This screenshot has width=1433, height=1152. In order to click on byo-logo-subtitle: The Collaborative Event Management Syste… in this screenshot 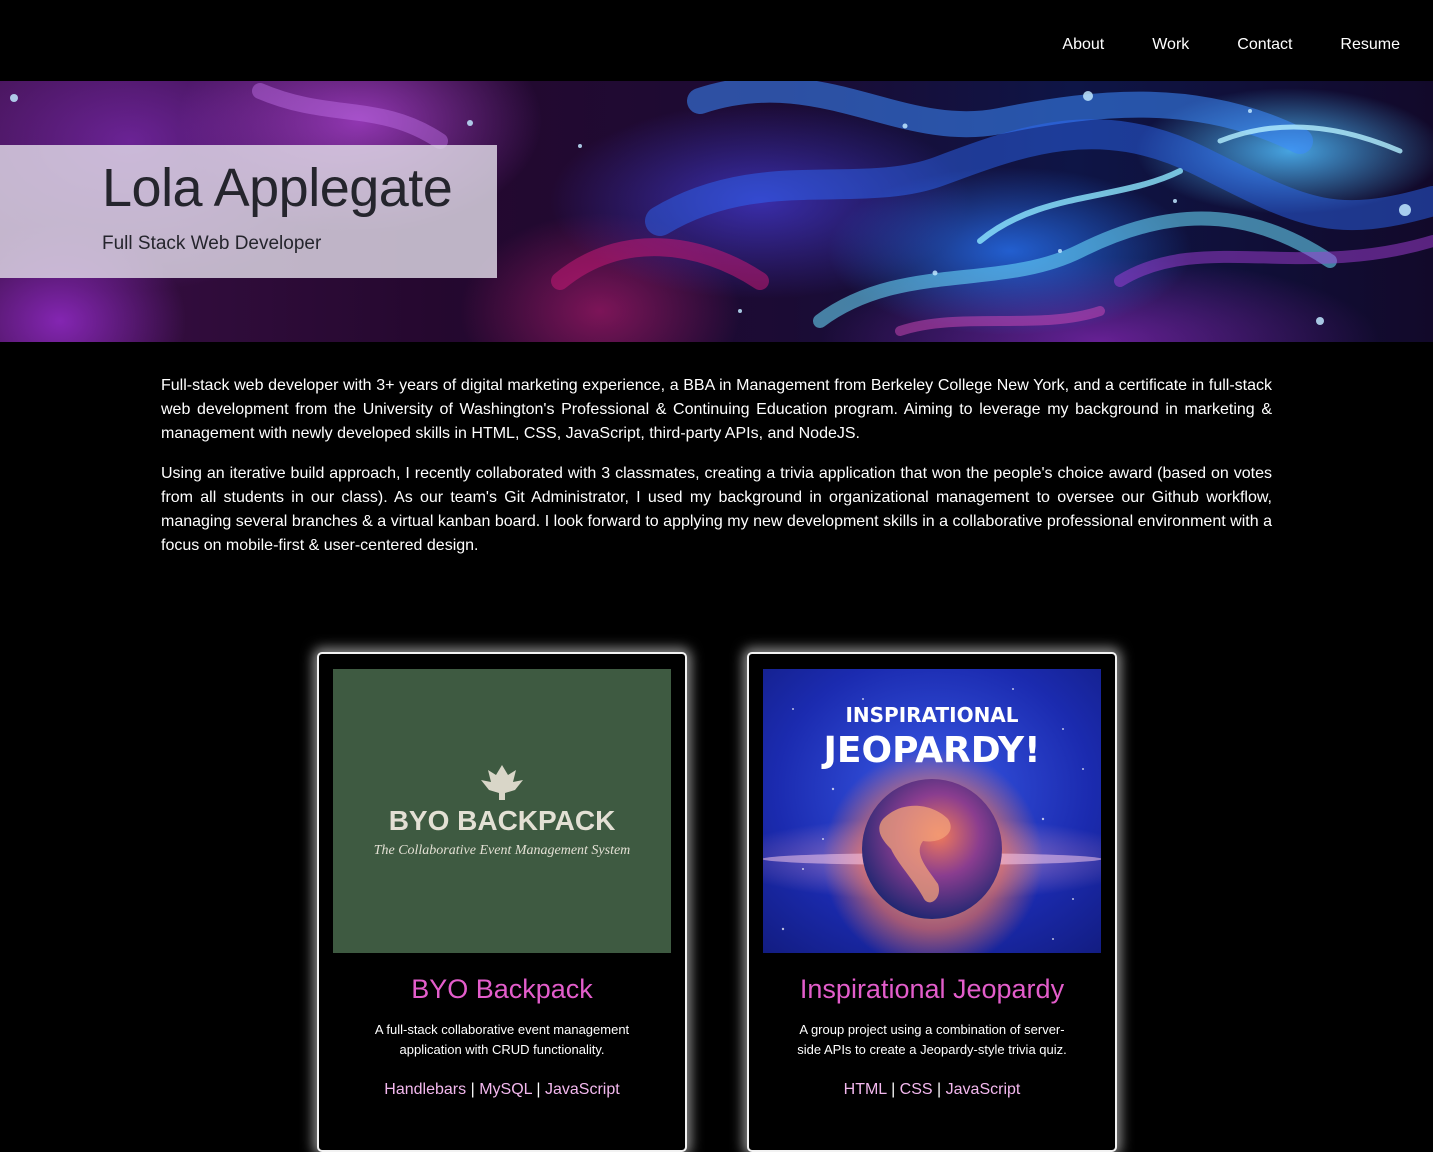, I will do `click(502, 850)`.